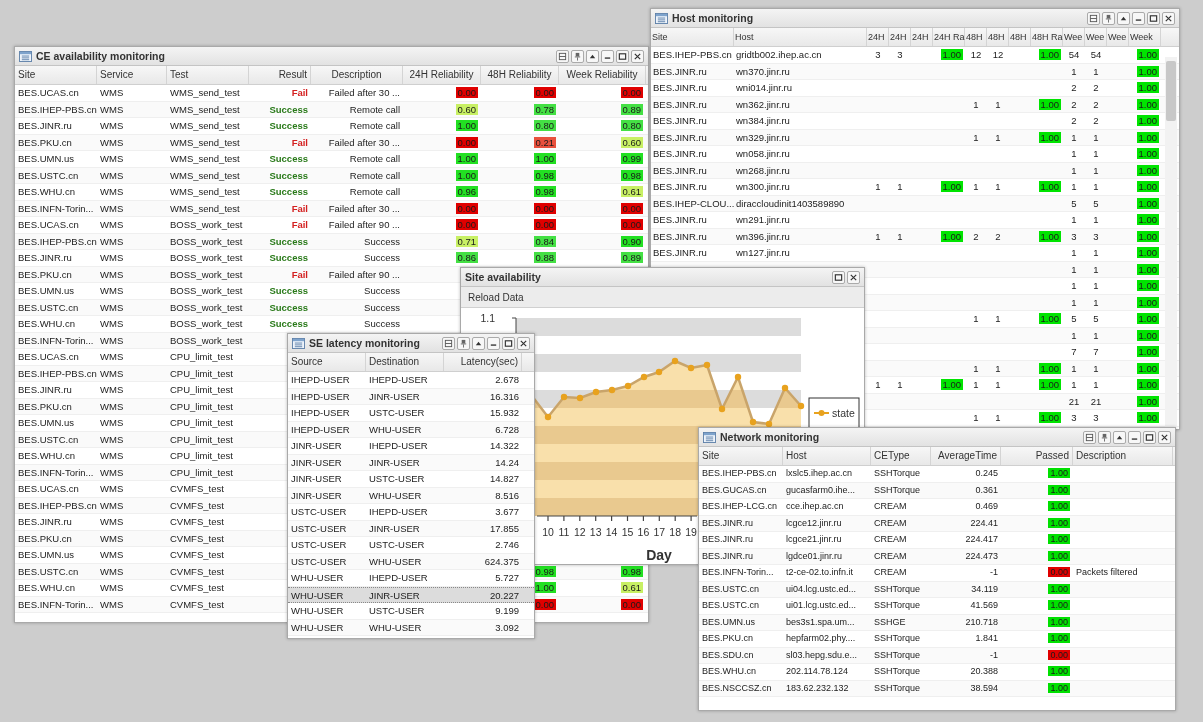 Image resolution: width=1203 pixels, height=722 pixels. Describe the element at coordinates (998, 368) in the screenshot. I see `table-cell: 1` at that location.